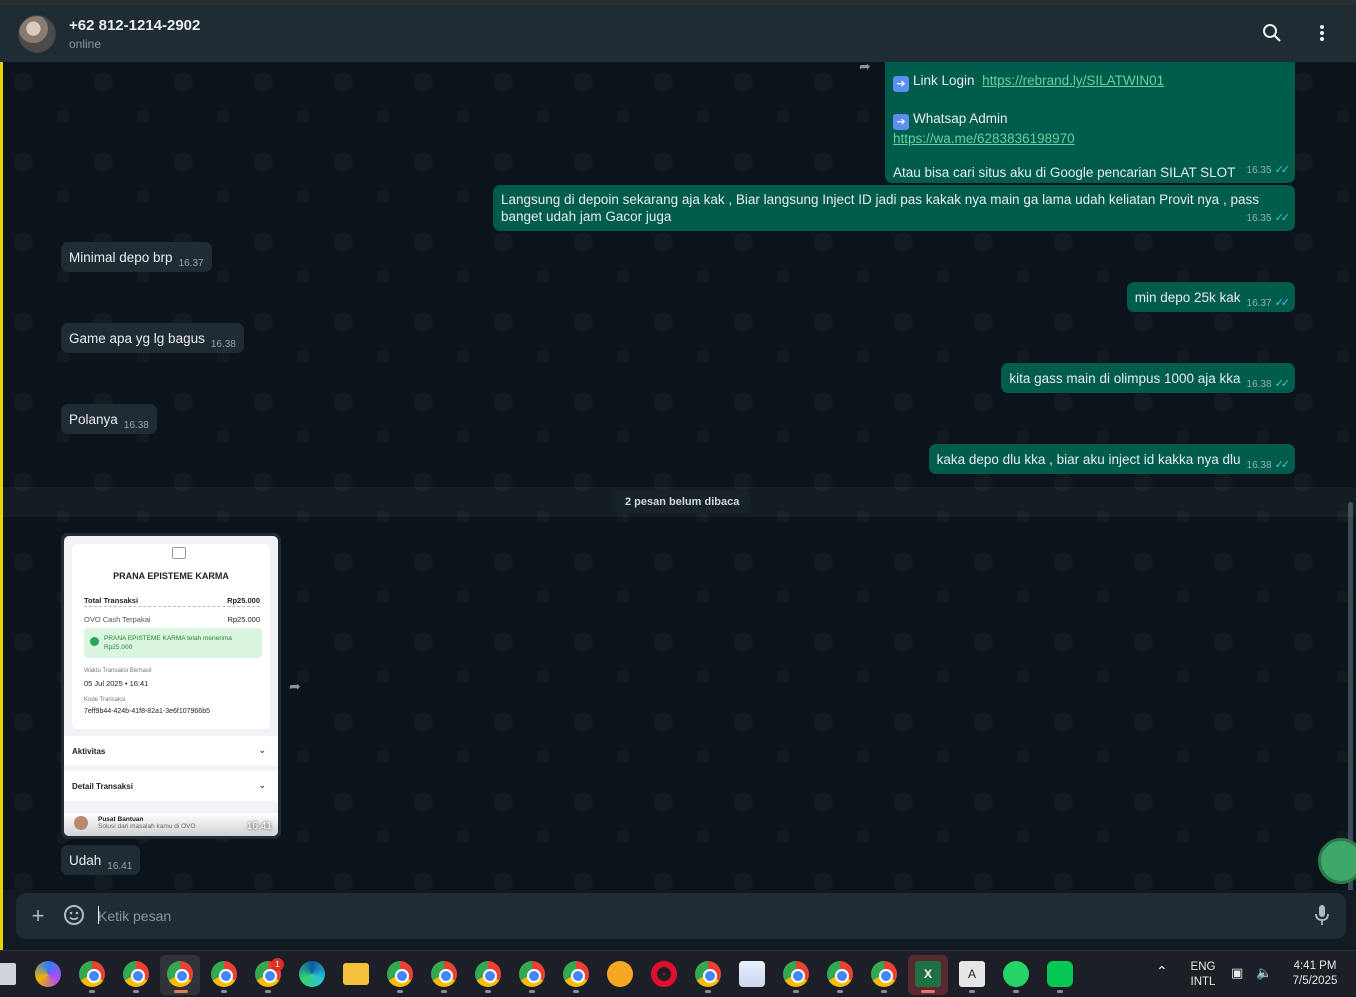 The image size is (1356, 997). I want to click on message-incoming: Game apa yg lg bagus 16.38, so click(152, 338).